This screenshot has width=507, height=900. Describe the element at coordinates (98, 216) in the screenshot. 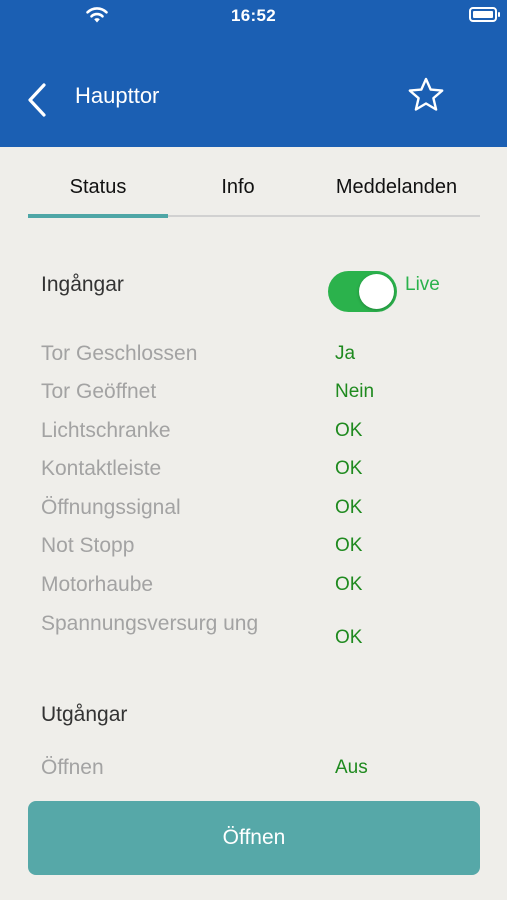

I see `tab-active-indicator` at that location.